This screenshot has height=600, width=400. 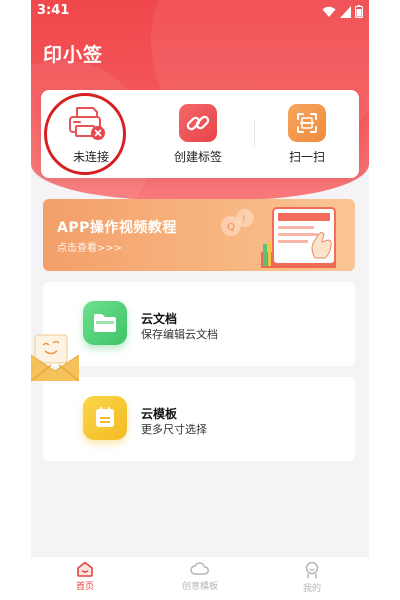 I want to click on tab-profile: 我的, so click(x=312, y=580).